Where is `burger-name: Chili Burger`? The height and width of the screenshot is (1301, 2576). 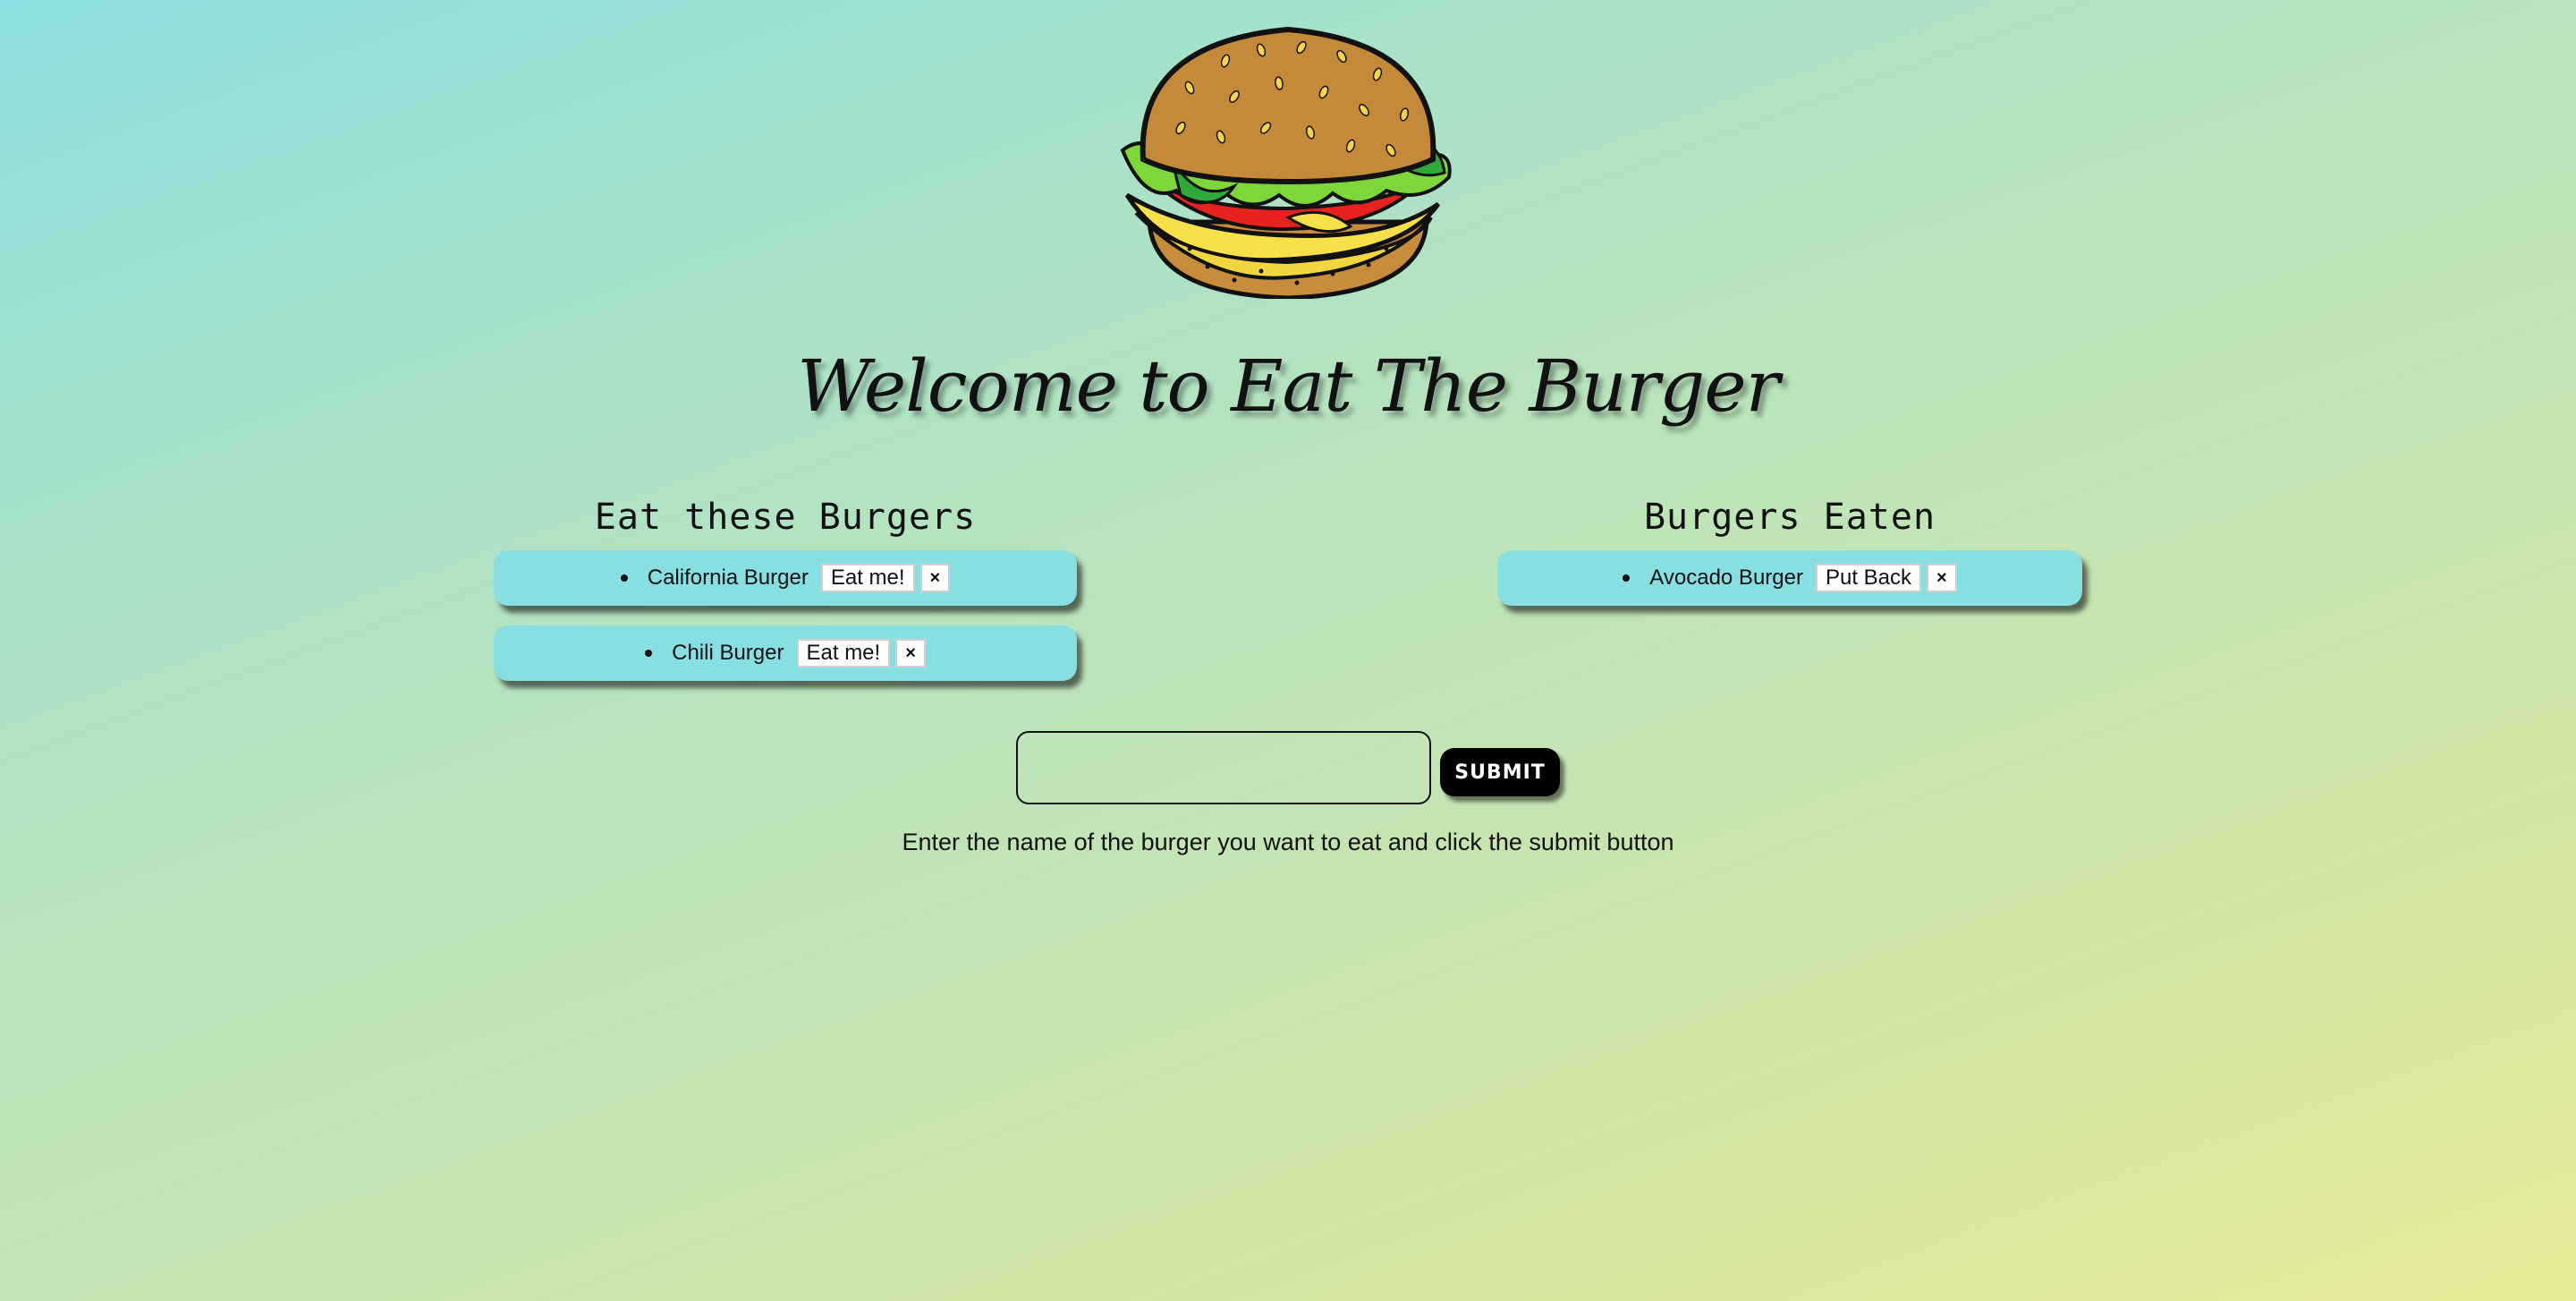 burger-name: Chili Burger is located at coordinates (728, 653).